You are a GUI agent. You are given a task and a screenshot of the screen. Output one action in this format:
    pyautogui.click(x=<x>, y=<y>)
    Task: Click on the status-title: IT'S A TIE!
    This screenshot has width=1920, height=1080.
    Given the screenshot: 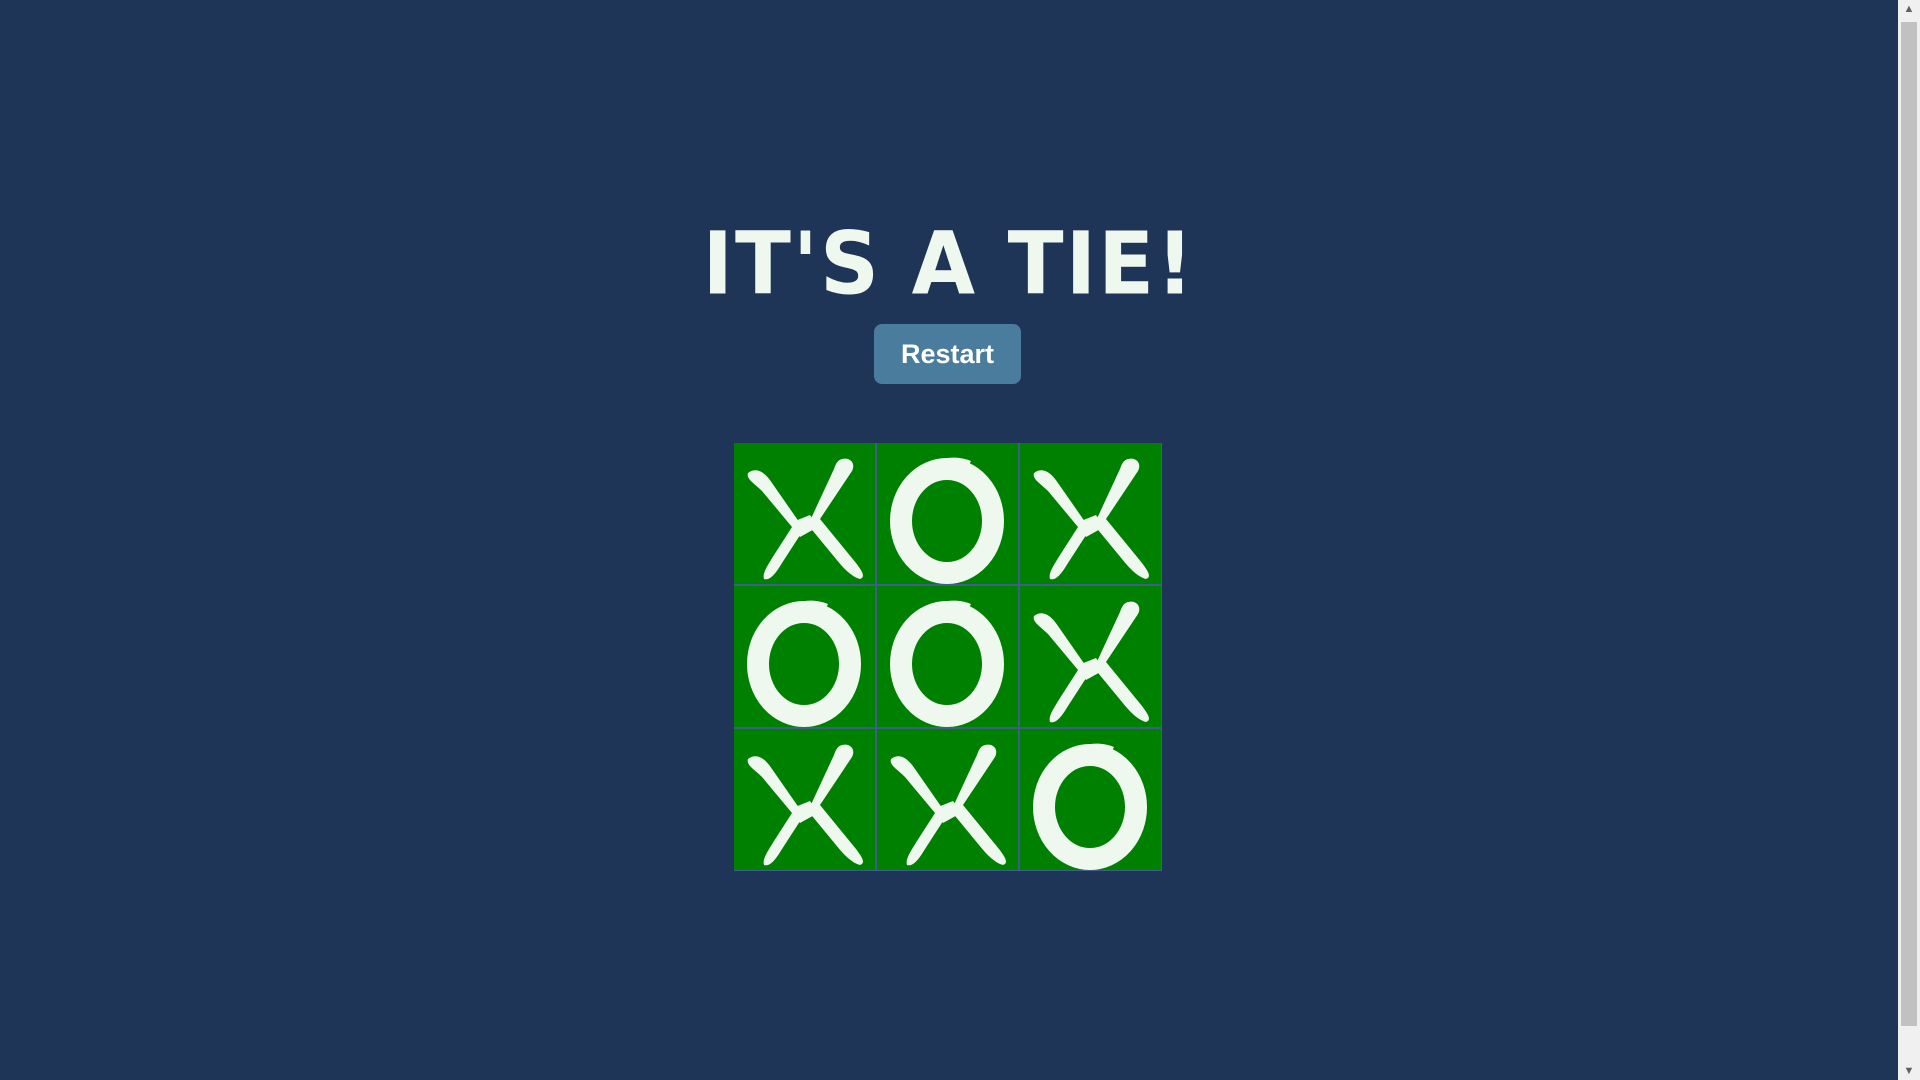 What is the action you would take?
    pyautogui.click(x=949, y=264)
    